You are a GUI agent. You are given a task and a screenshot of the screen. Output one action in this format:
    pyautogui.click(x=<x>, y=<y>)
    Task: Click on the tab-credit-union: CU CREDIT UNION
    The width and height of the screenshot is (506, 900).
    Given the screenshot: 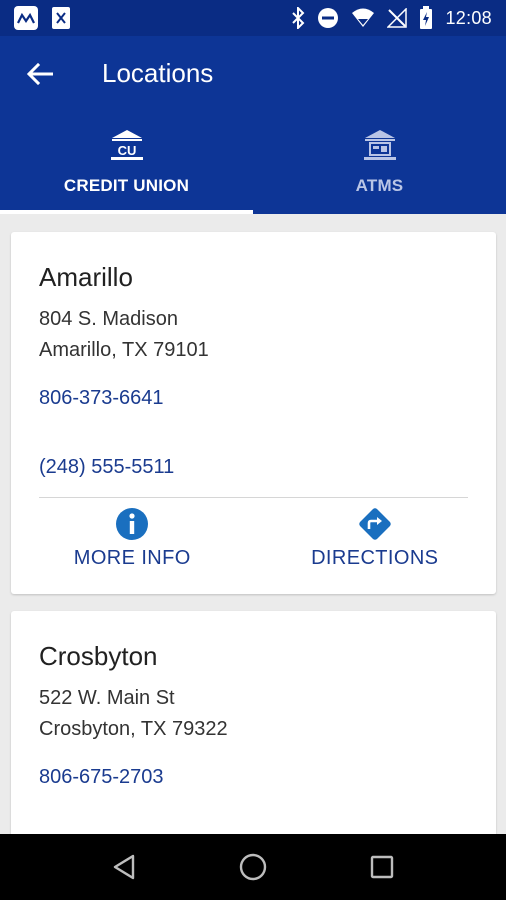 What is the action you would take?
    pyautogui.click(x=126, y=170)
    